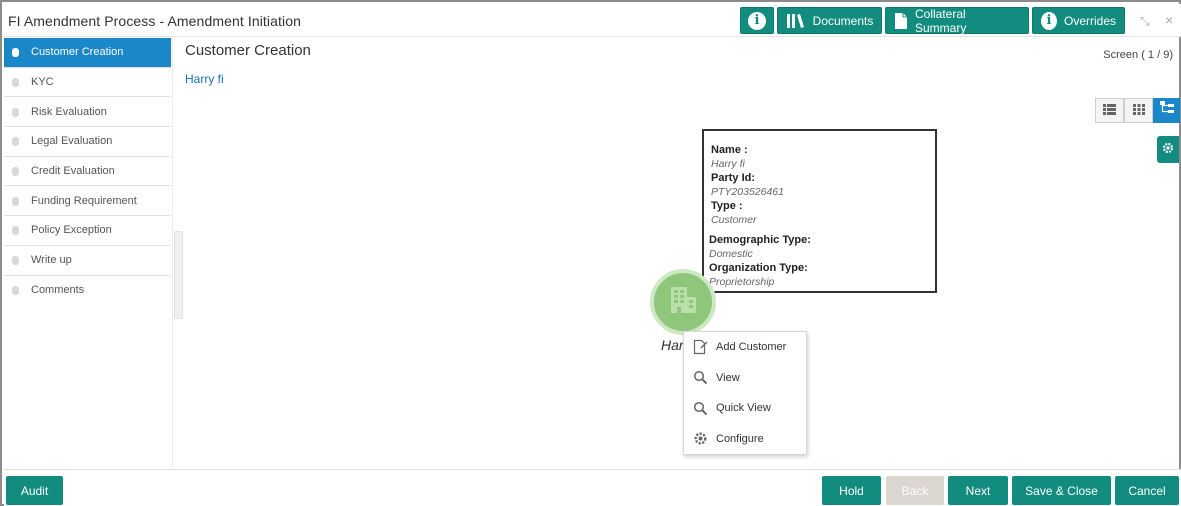 This screenshot has height=506, width=1181. I want to click on info-button: i, so click(757, 20).